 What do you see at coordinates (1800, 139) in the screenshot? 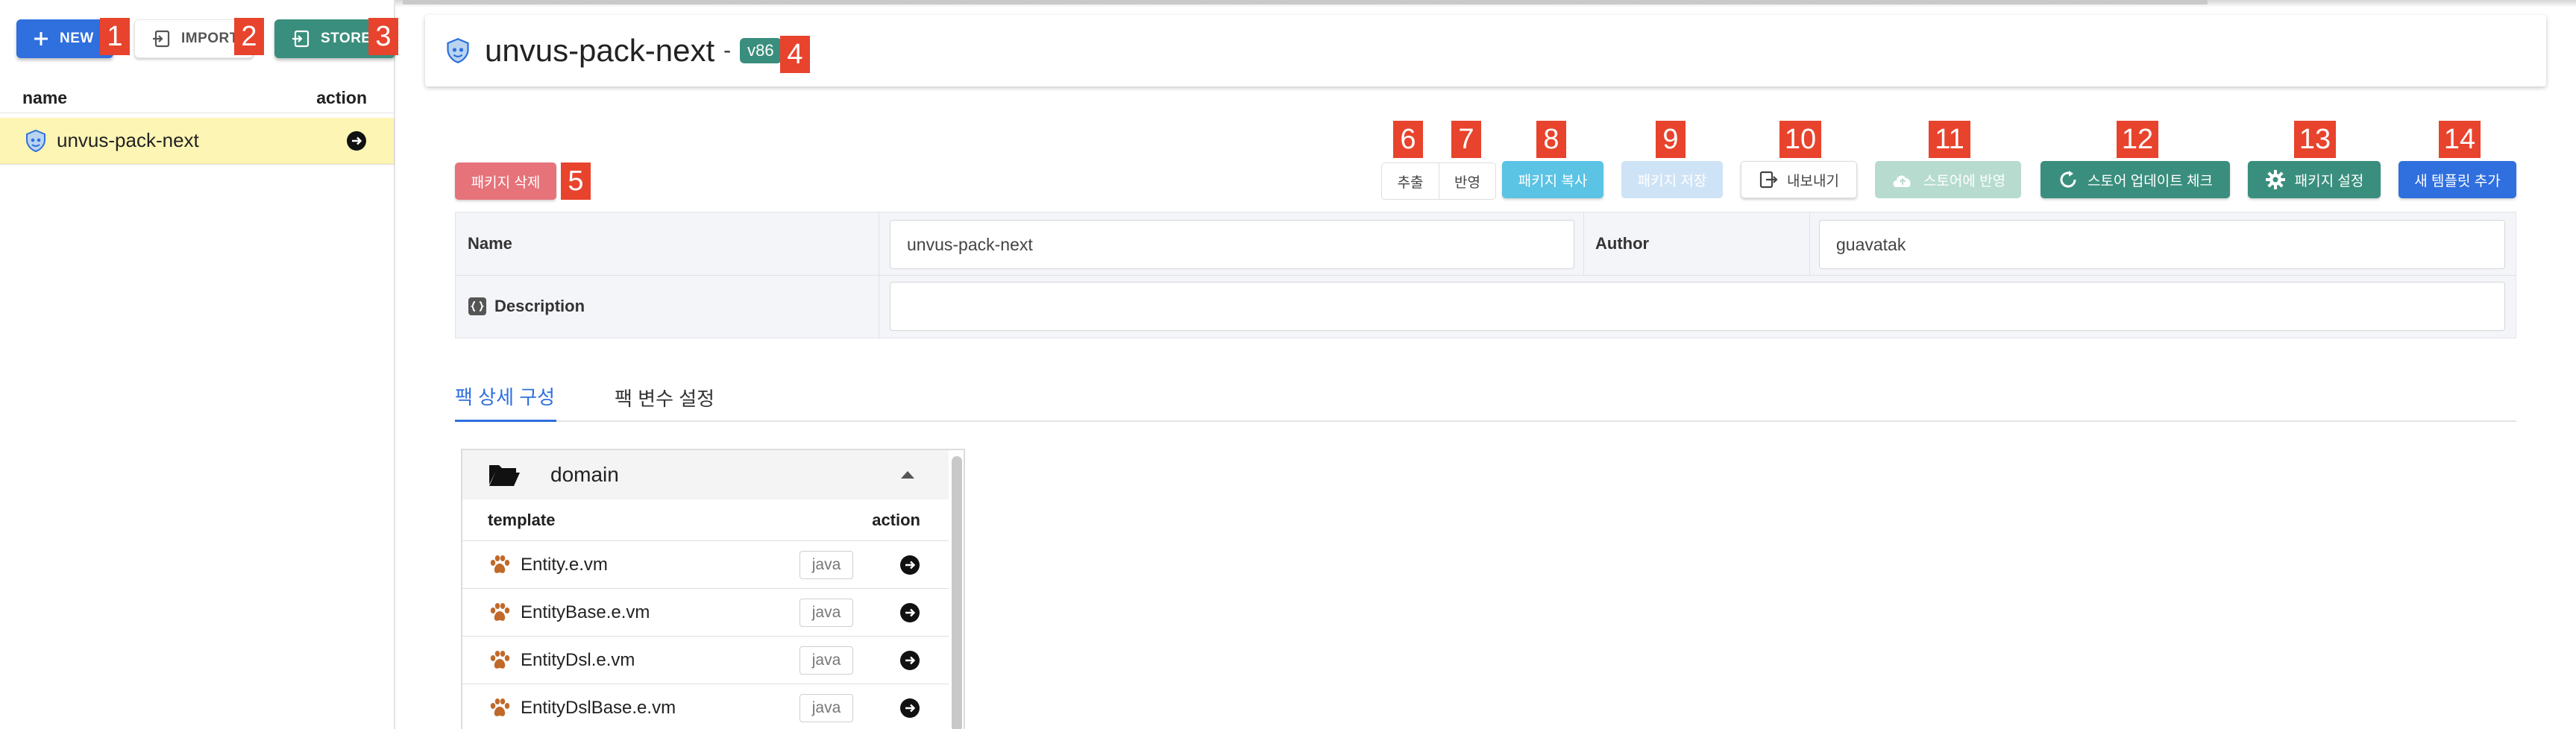
I see `marker-10: 10` at bounding box center [1800, 139].